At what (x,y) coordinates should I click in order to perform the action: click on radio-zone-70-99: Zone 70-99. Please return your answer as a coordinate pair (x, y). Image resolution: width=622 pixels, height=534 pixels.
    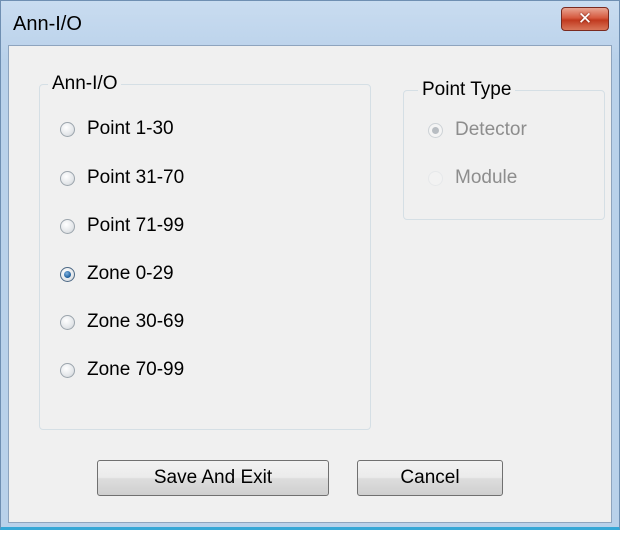
    Looking at the image, I should click on (122, 370).